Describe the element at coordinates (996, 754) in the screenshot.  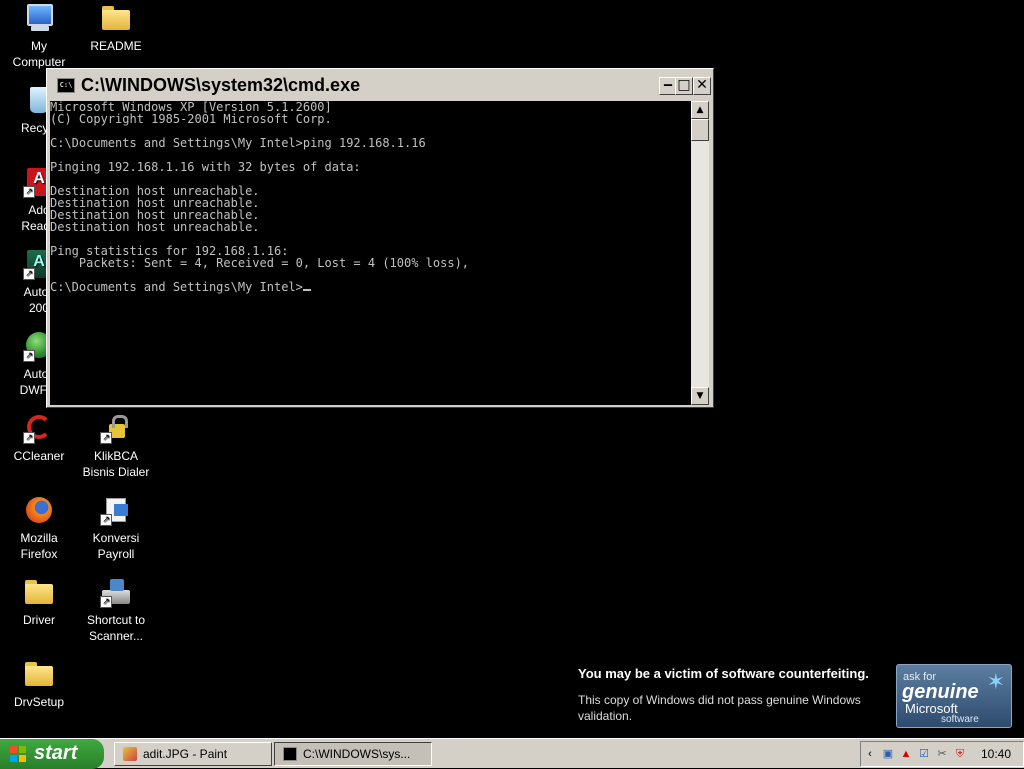
I see `clock: 10:40` at that location.